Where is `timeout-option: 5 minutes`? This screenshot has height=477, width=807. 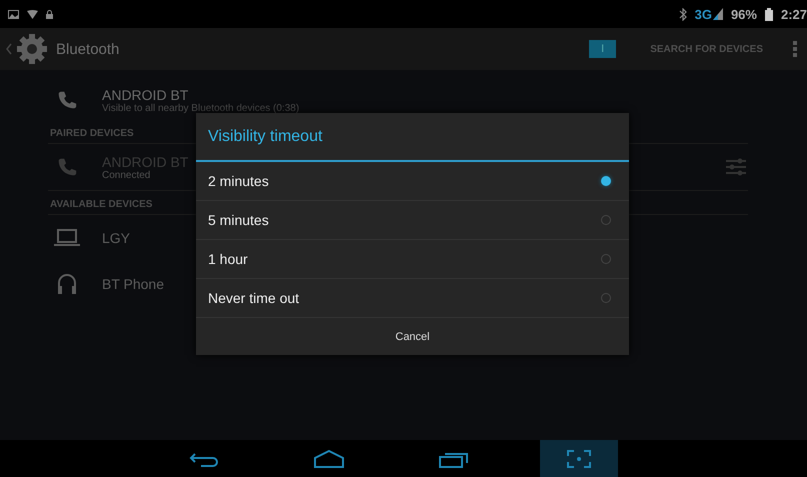
timeout-option: 5 minutes is located at coordinates (412, 220).